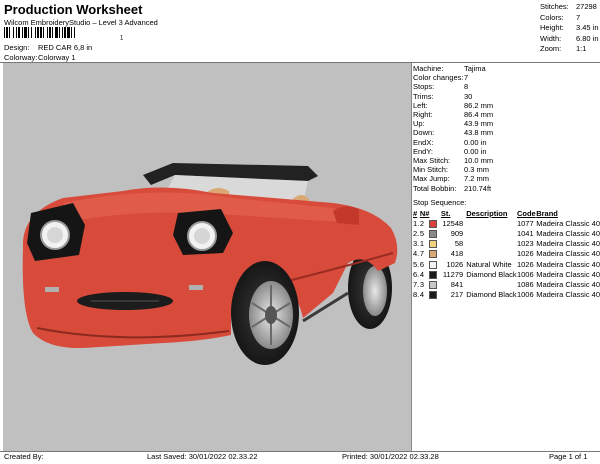 The width and height of the screenshot is (600, 464). Describe the element at coordinates (424, 87) in the screenshot. I see `param-label: Stops:` at that location.